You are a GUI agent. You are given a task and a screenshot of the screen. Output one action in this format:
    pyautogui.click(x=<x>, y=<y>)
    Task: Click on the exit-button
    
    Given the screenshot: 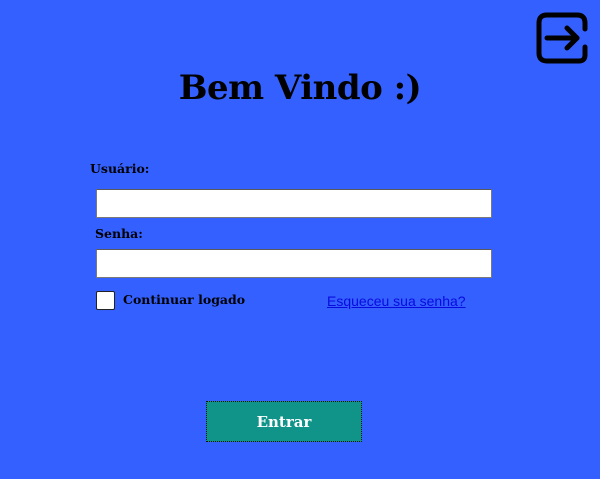 What is the action you would take?
    pyautogui.click(x=562, y=38)
    